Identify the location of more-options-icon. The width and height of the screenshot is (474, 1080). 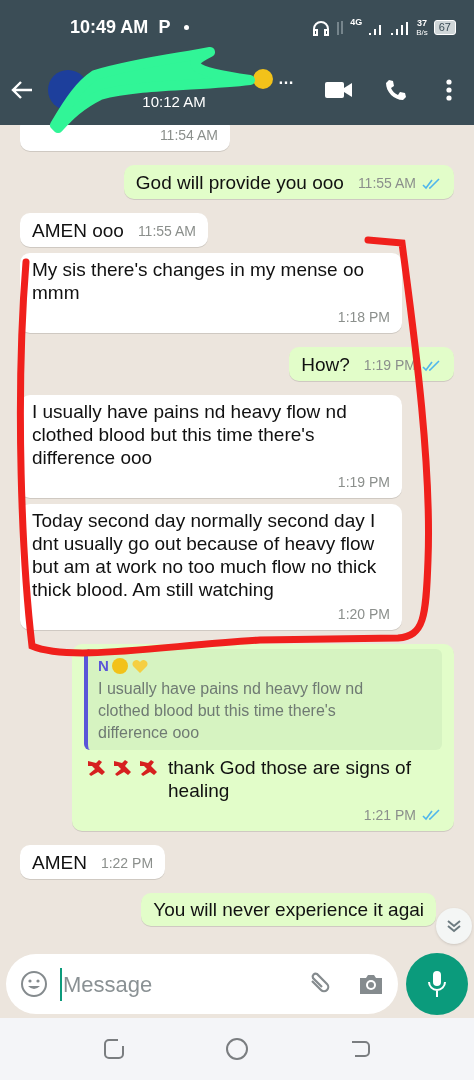
(449, 90).